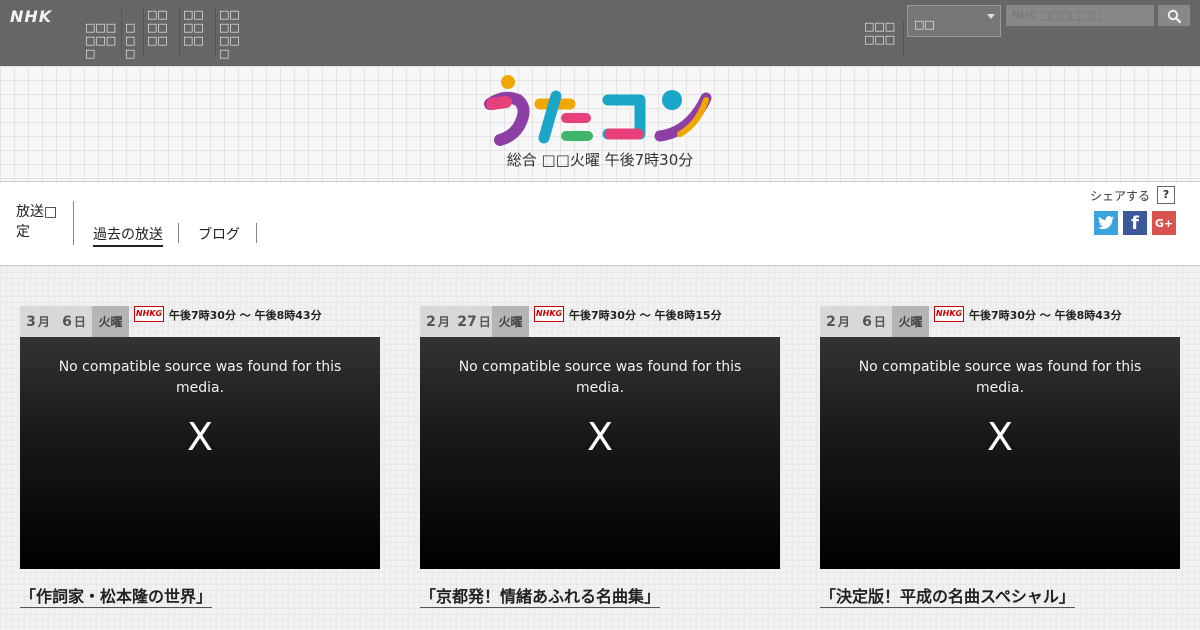  I want to click on episode-time: 午後7時30分 〜 午後8時15分, so click(645, 315).